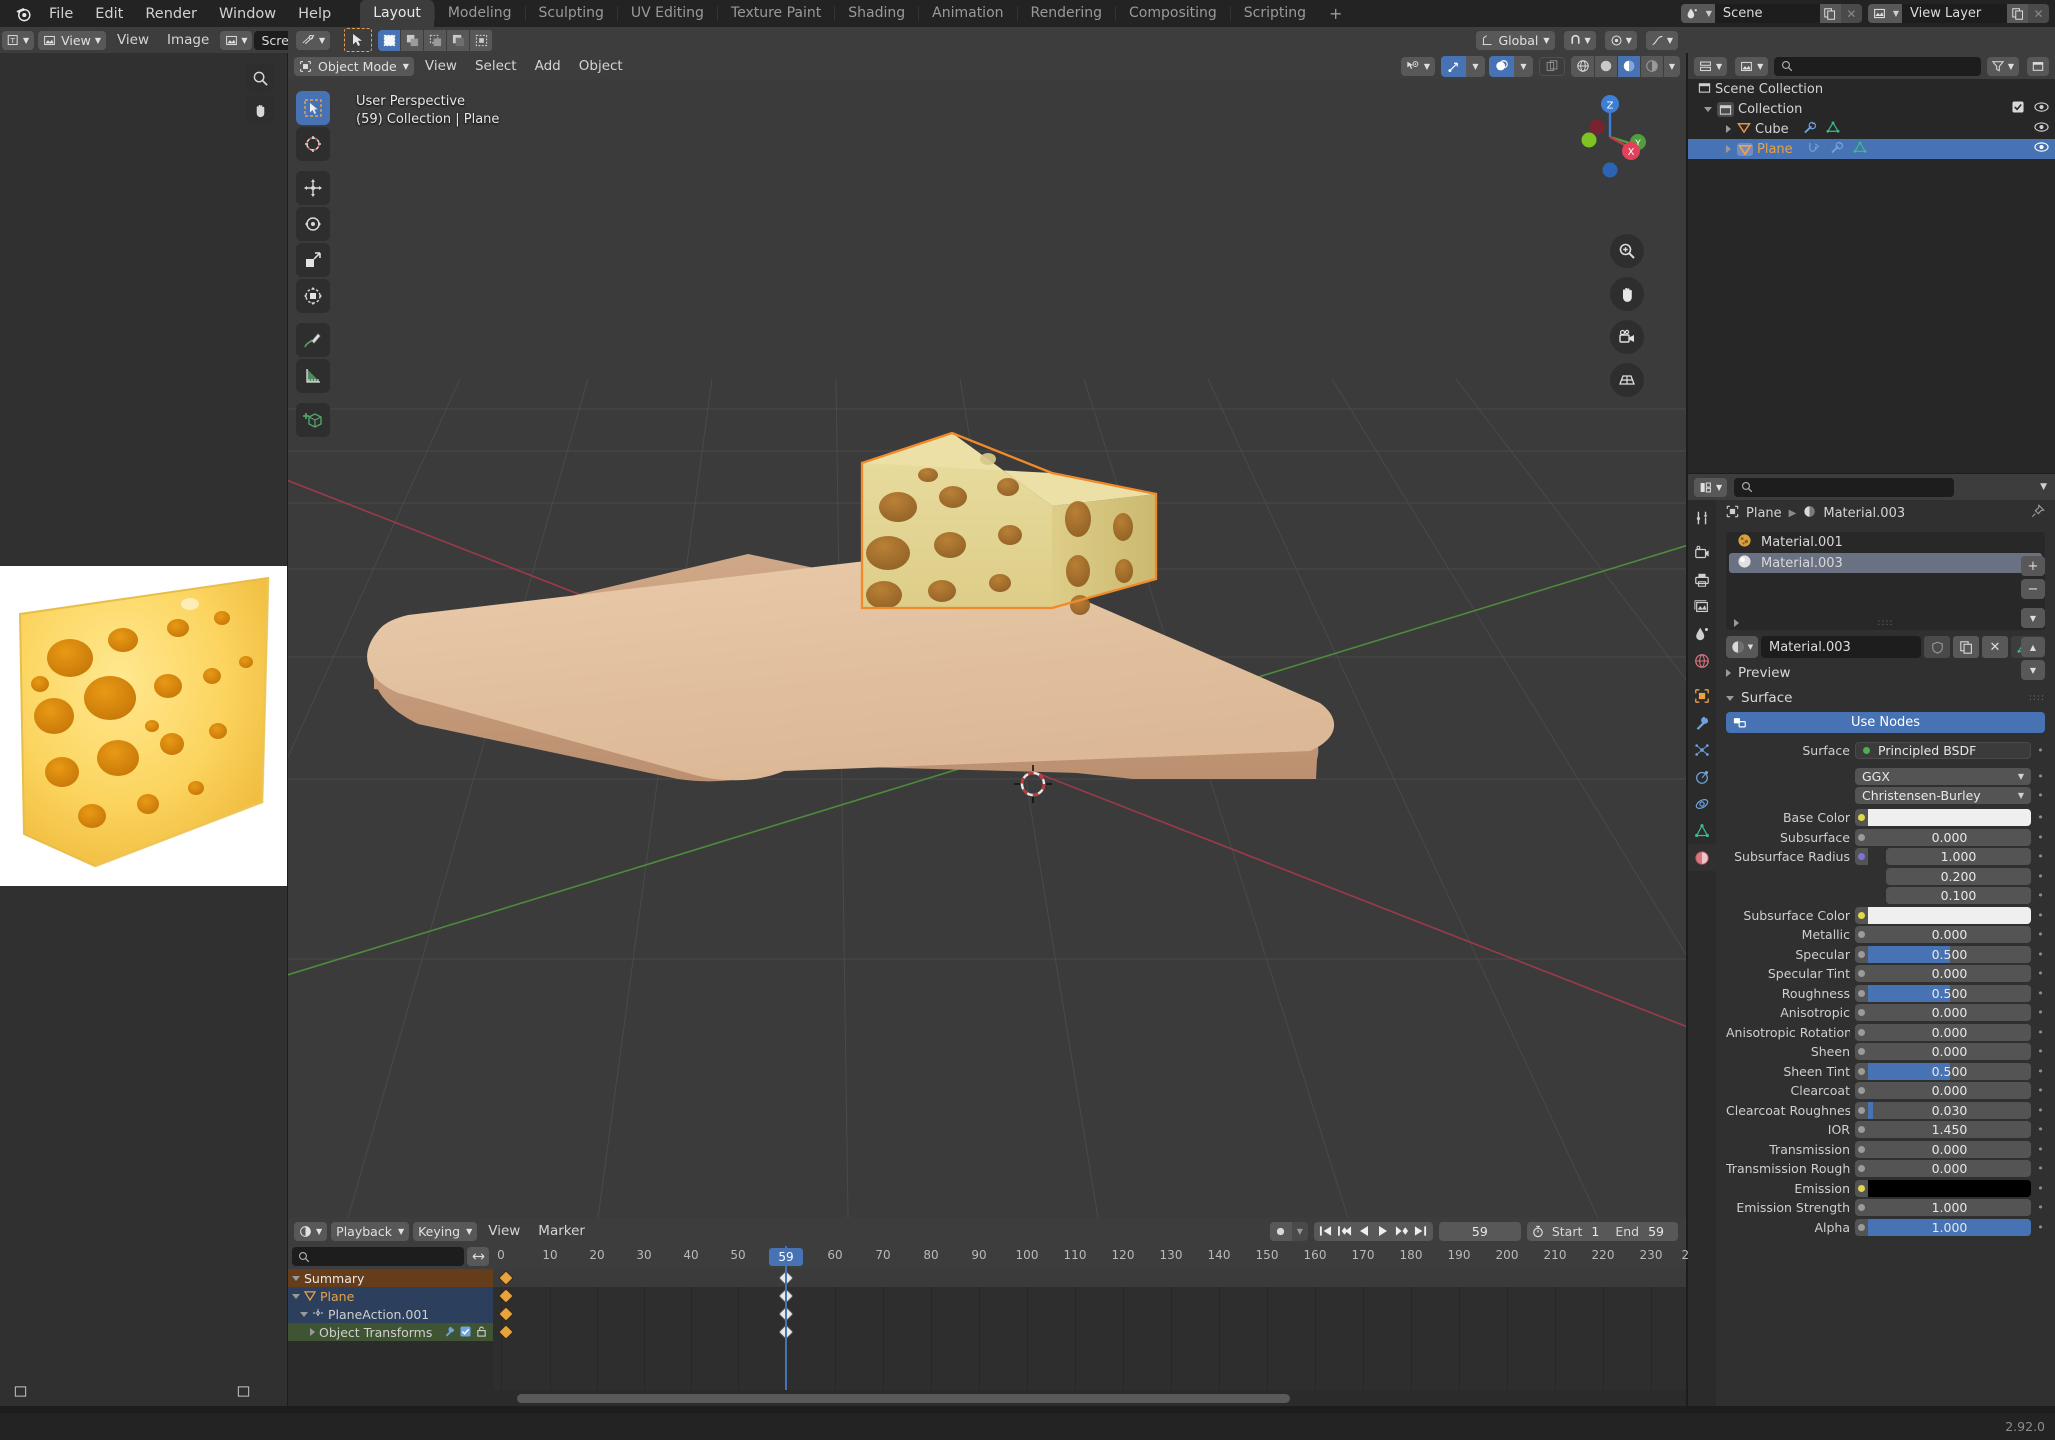 The image size is (2055, 1440). Describe the element at coordinates (1871, 149) in the screenshot. I see `outliner-row-plane: Plane` at that location.